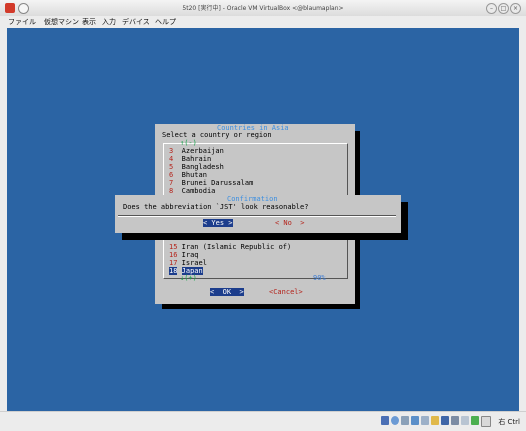  What do you see at coordinates (236, 247) in the screenshot?
I see `list-item-label: Iran (Islamic Republic of)` at bounding box center [236, 247].